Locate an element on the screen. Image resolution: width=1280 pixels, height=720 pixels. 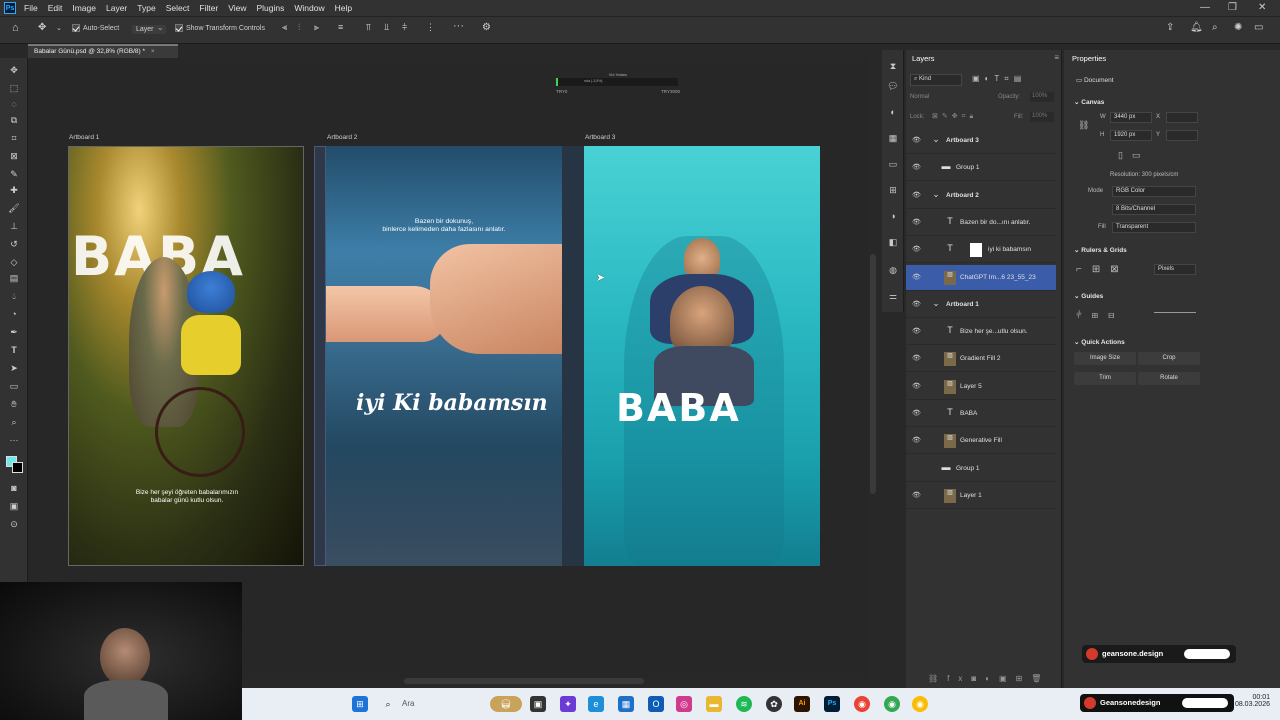
document-tab: Babalar Günü.psd @ 32,8% (RGB/8) * × is located at coordinates (103, 51).